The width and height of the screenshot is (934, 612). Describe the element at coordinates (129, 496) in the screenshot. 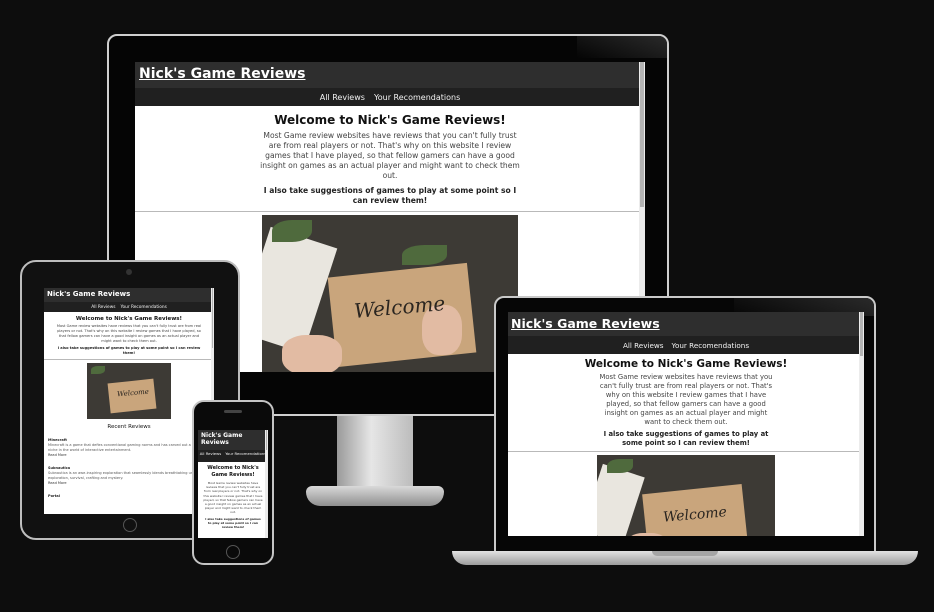

I see `review-title: Portal` at that location.